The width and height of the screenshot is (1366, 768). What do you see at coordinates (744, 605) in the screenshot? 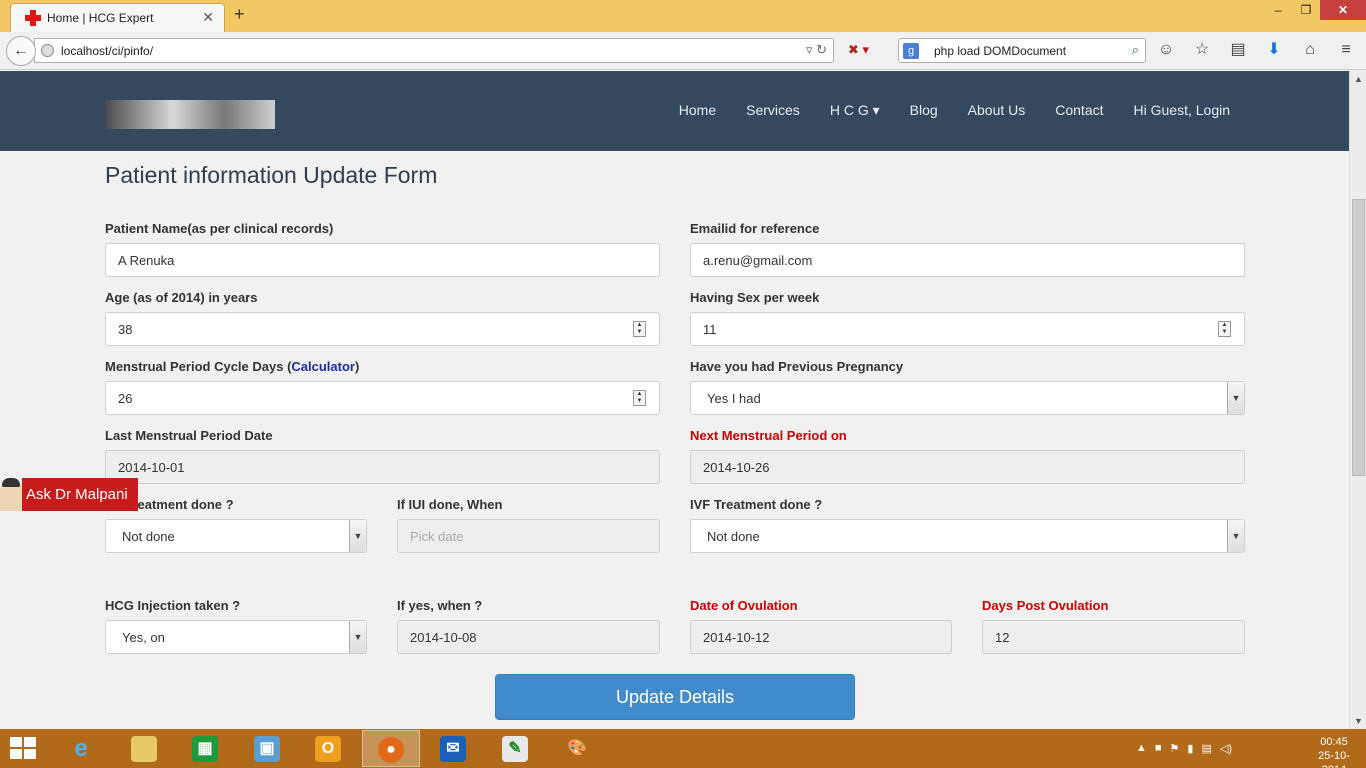
I see `ovulation-date-label: Date of Ovulation` at bounding box center [744, 605].